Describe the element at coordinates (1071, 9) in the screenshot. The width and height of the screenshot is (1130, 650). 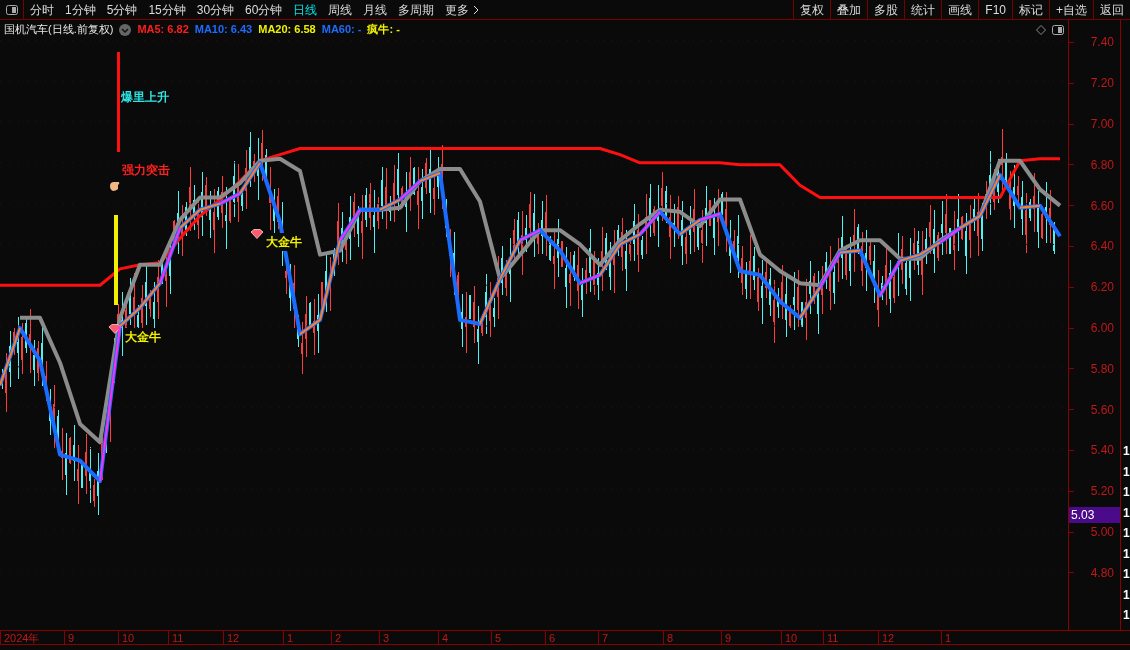
I see `toolbar-button: +自选` at that location.